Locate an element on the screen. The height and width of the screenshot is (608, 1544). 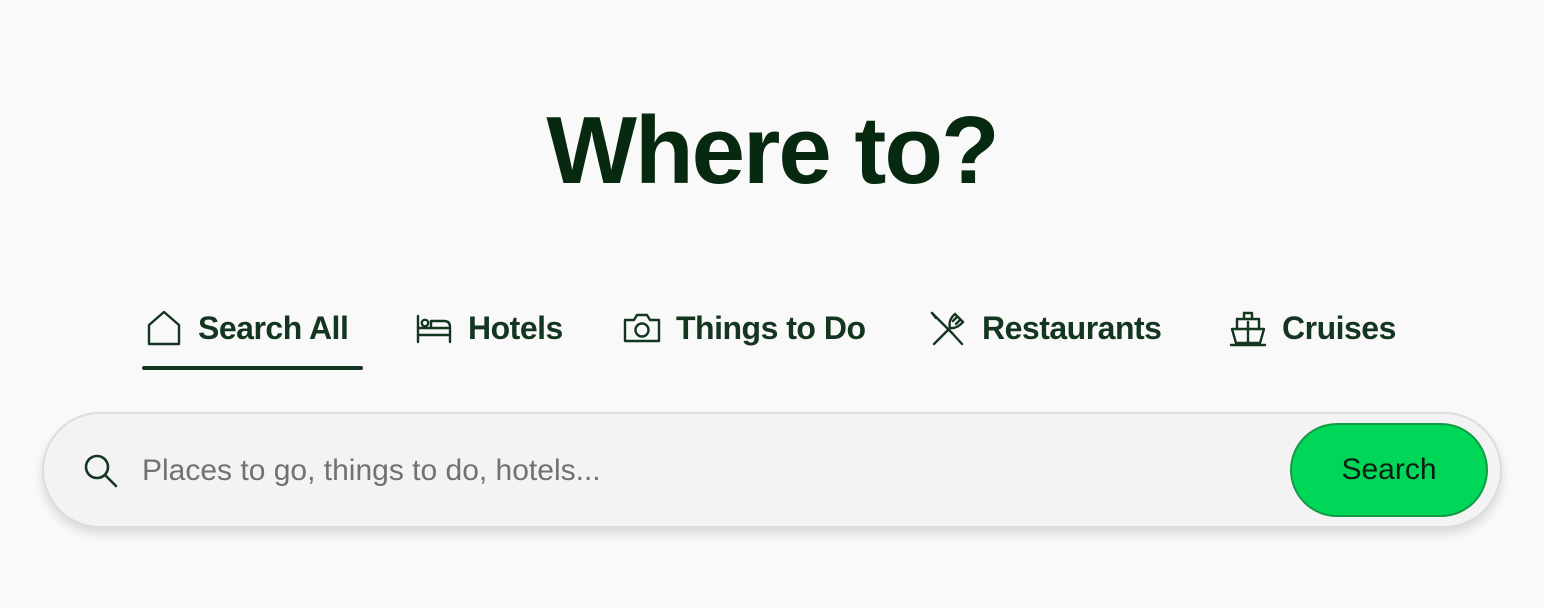
search-button: Search is located at coordinates (1389, 470).